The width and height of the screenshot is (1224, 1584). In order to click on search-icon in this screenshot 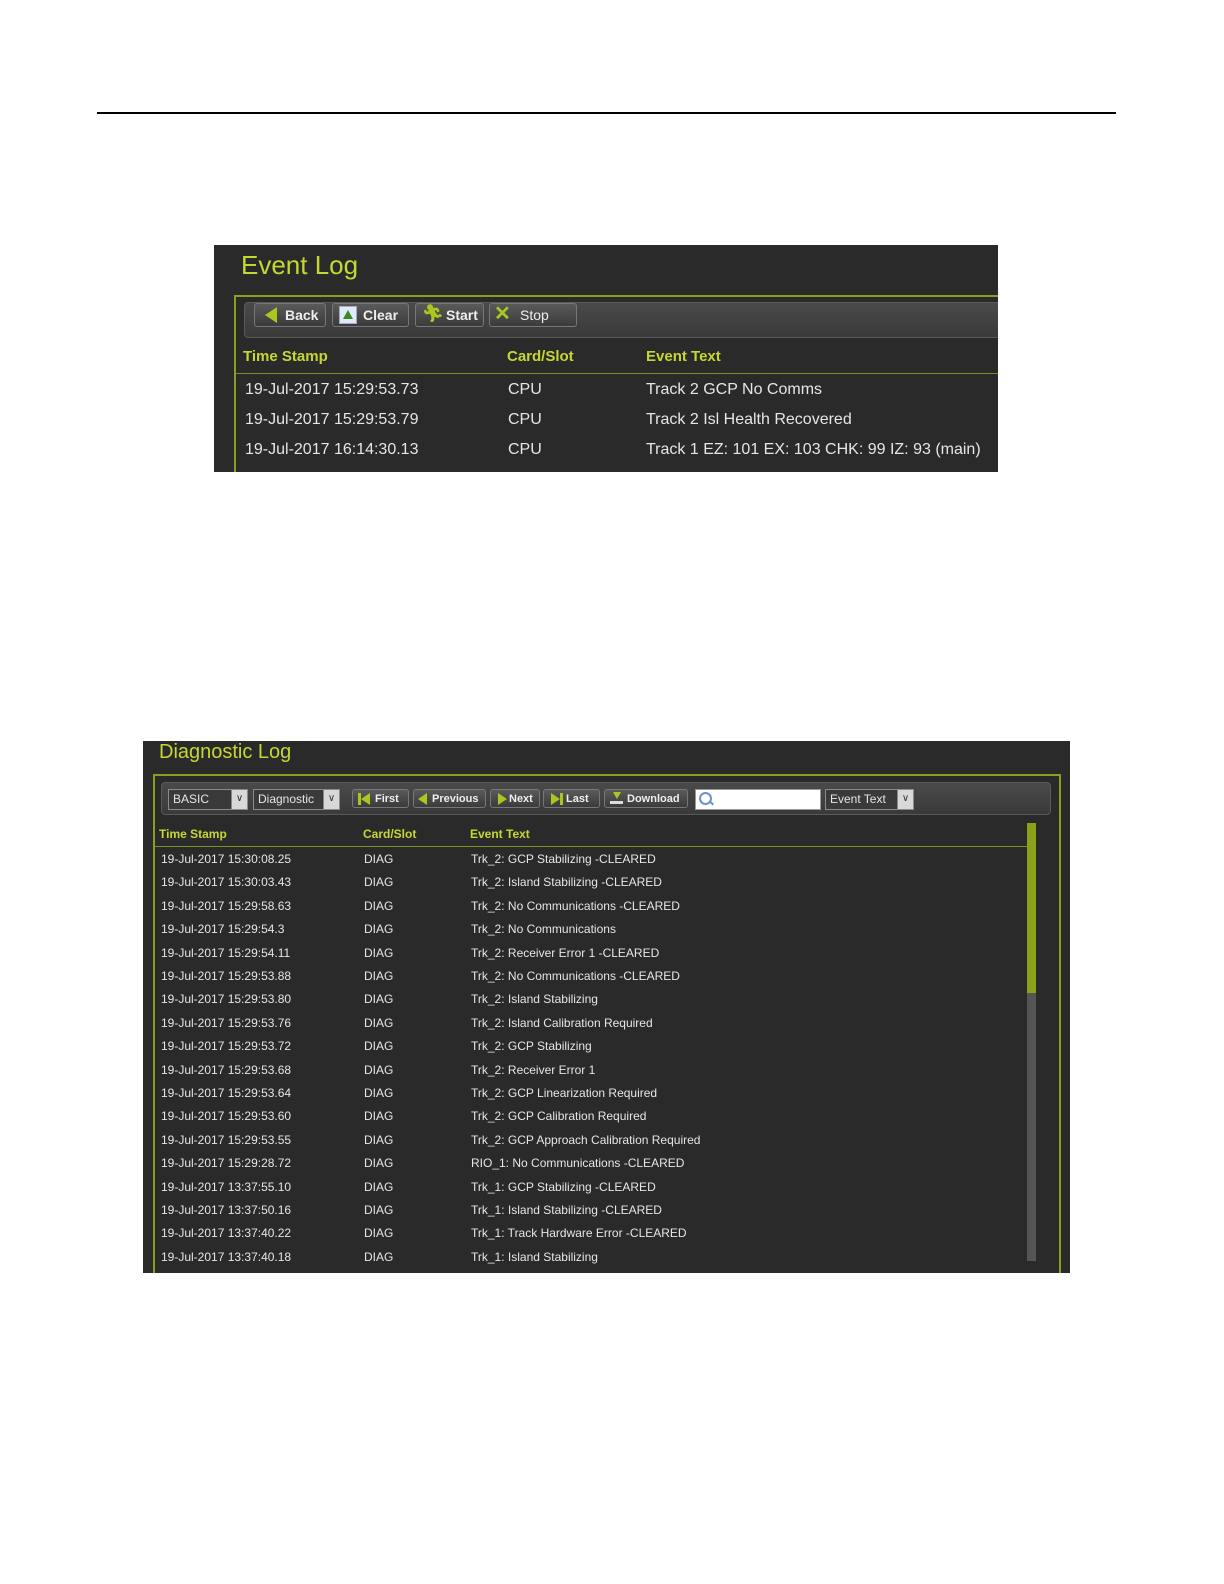, I will do `click(705, 798)`.